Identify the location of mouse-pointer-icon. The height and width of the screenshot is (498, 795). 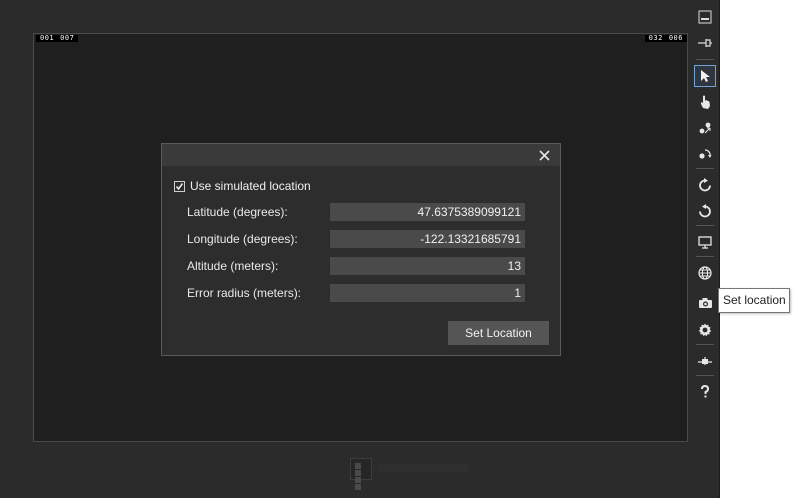
(705, 76).